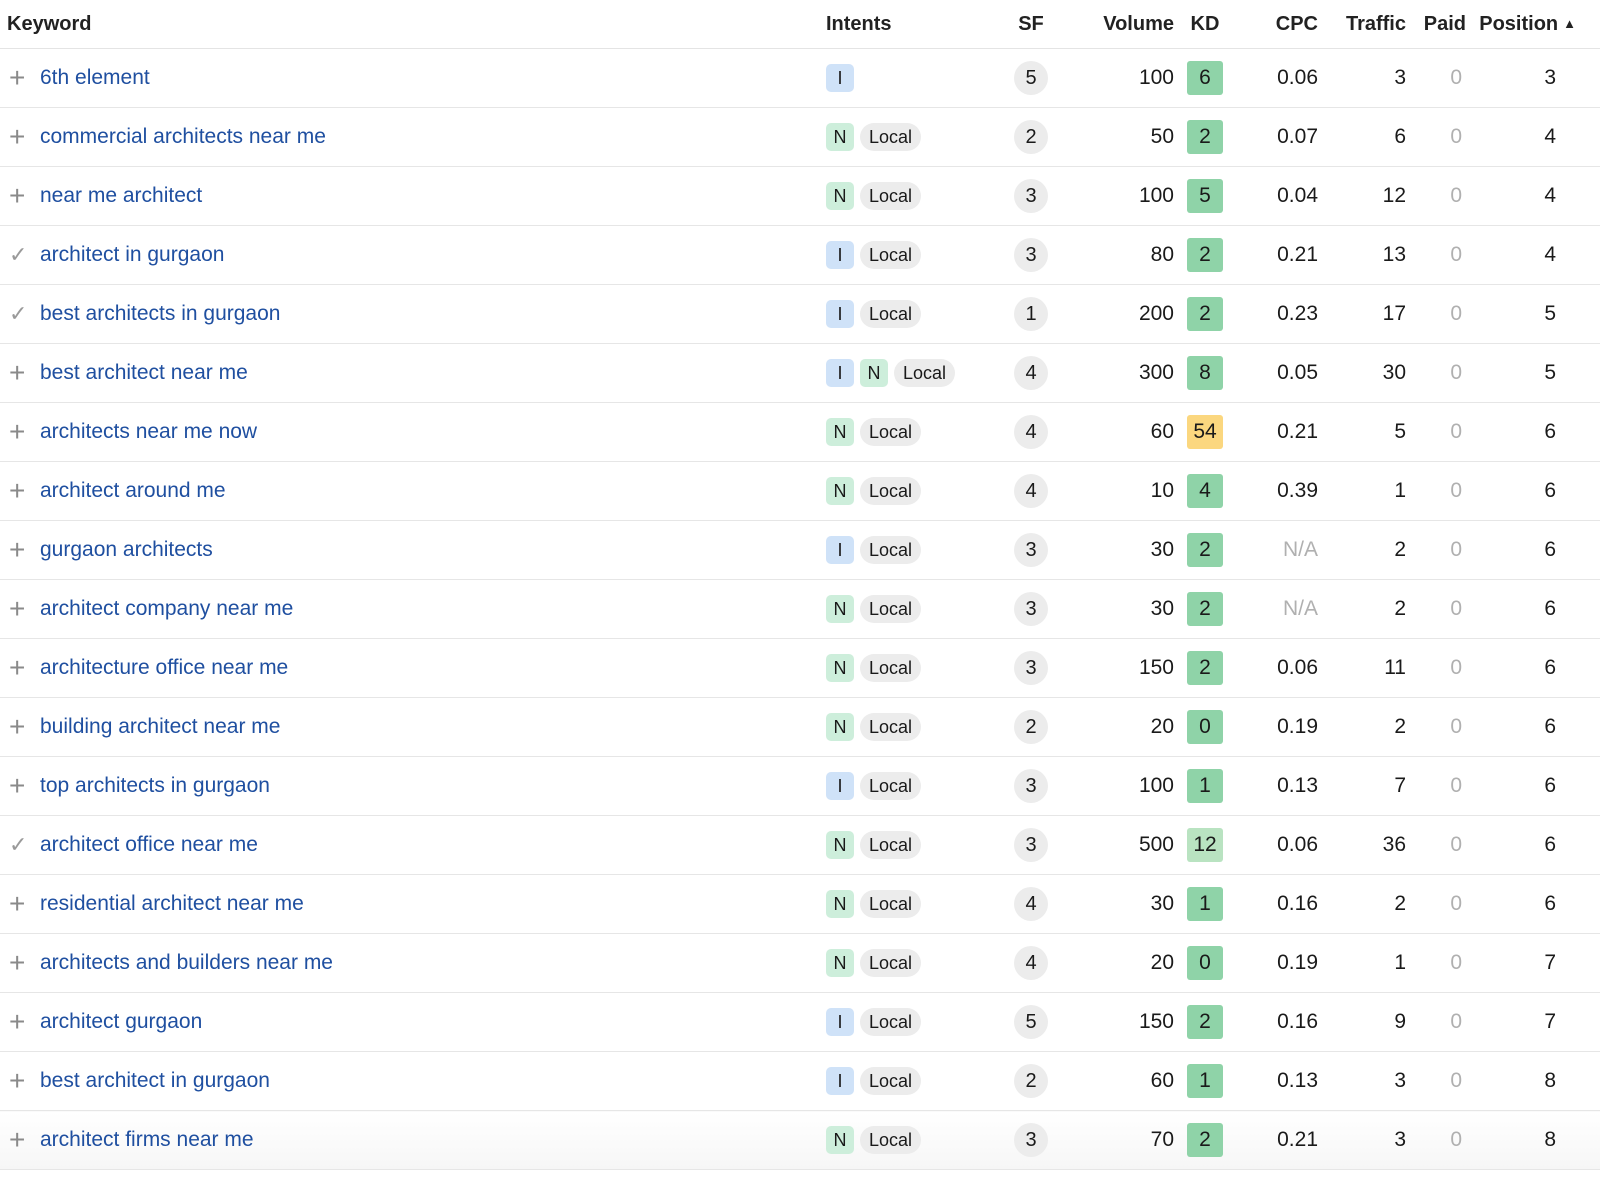  Describe the element at coordinates (408, 904) in the screenshot. I see `keyword-cell-content: + residential architect near me` at that location.